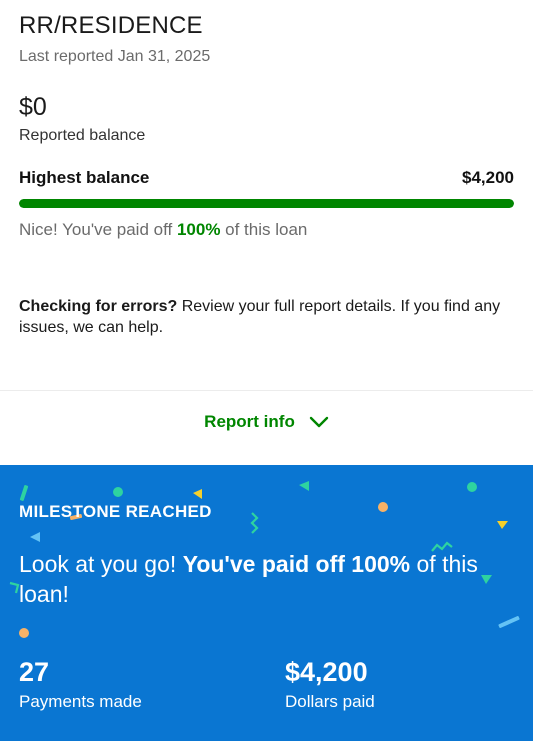 The width and height of the screenshot is (533, 741). I want to click on paid-note-prefix: Nice! You've paid off, so click(98, 229).